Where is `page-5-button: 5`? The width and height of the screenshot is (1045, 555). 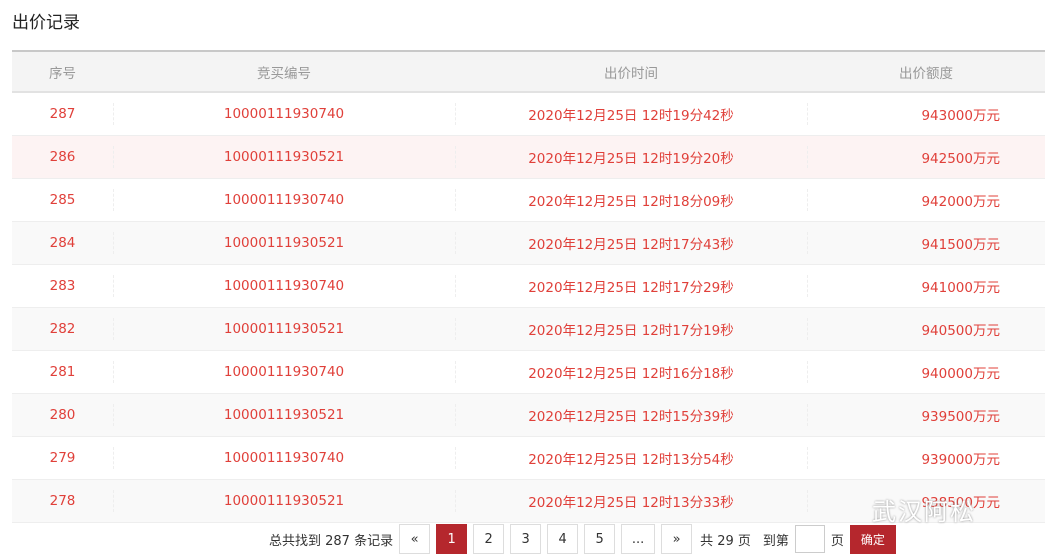
page-5-button: 5 is located at coordinates (600, 539).